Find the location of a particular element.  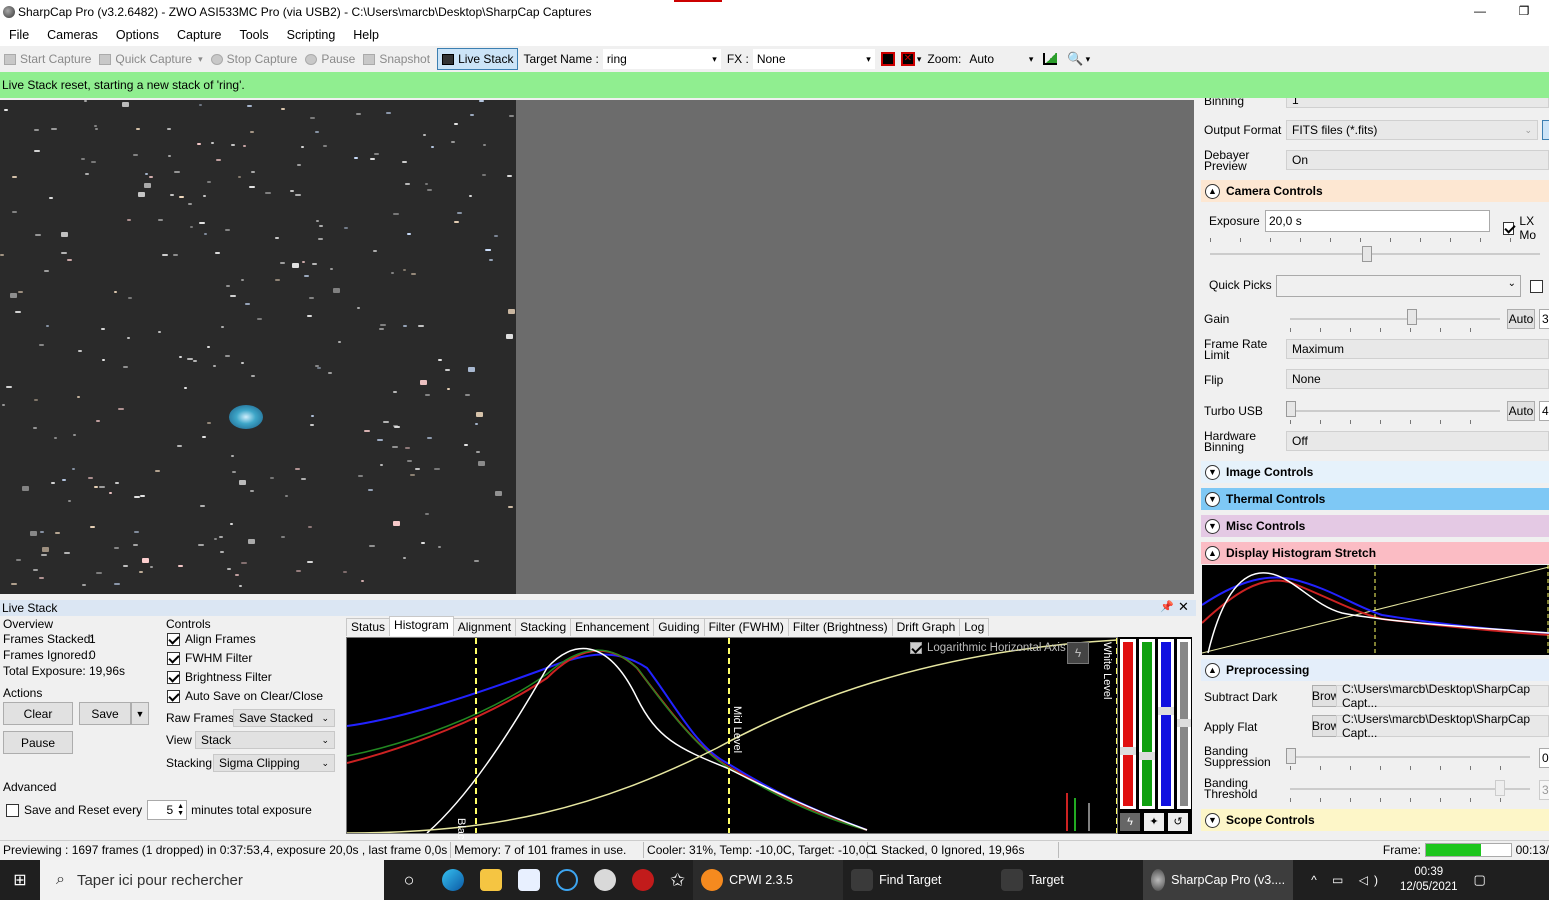

quick-picks-checkbox is located at coordinates (1536, 286).